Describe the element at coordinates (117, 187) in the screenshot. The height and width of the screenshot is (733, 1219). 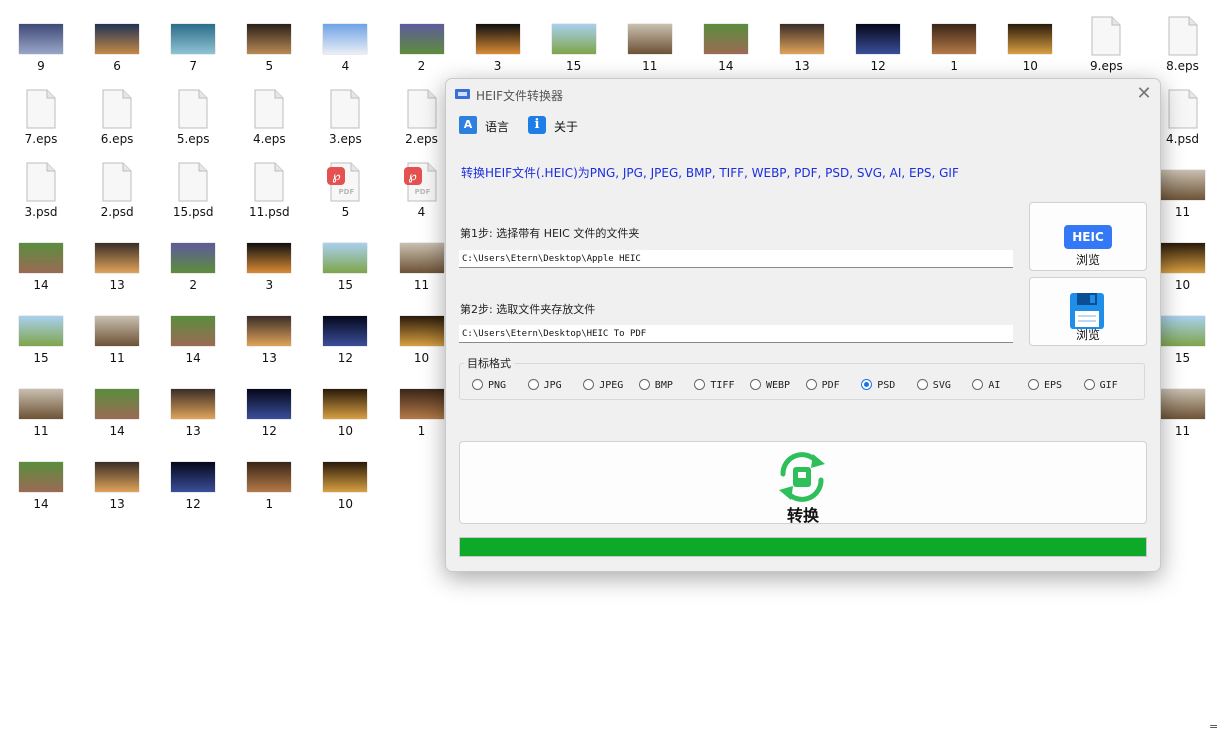
I see `desktop-file-icon: 2.psd` at that location.